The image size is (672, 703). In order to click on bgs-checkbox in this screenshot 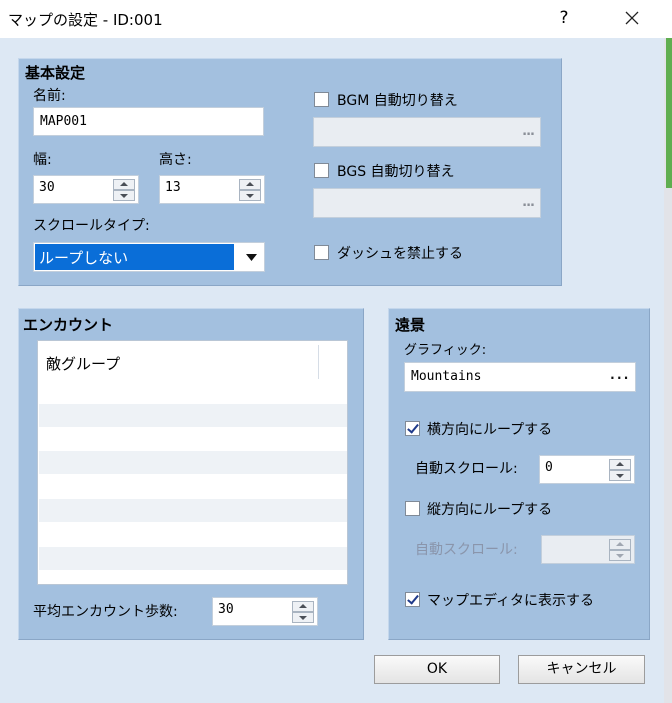, I will do `click(321, 170)`.